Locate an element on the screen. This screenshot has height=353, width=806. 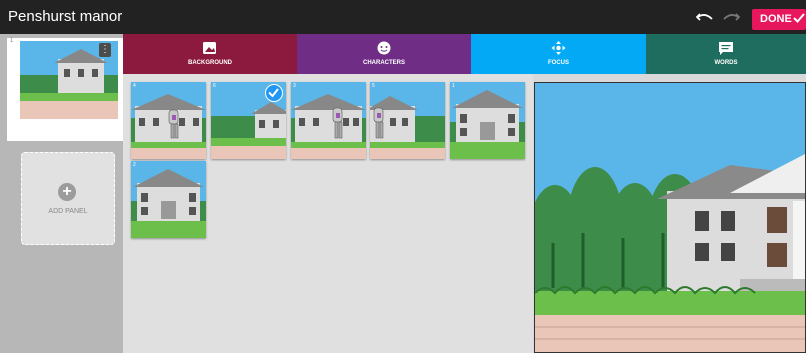
add-panel-button: + ADD PANEL is located at coordinates (68, 198).